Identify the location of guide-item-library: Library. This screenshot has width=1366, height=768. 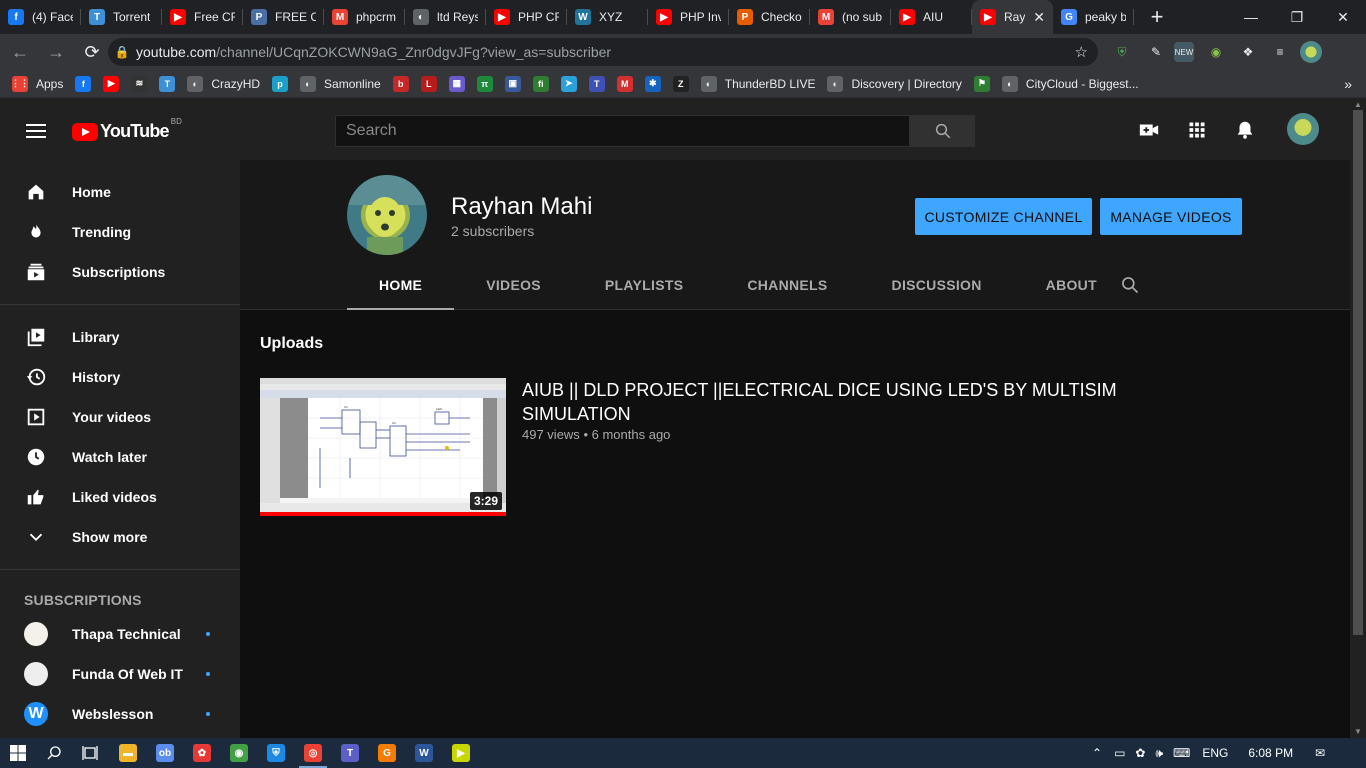
(120, 337).